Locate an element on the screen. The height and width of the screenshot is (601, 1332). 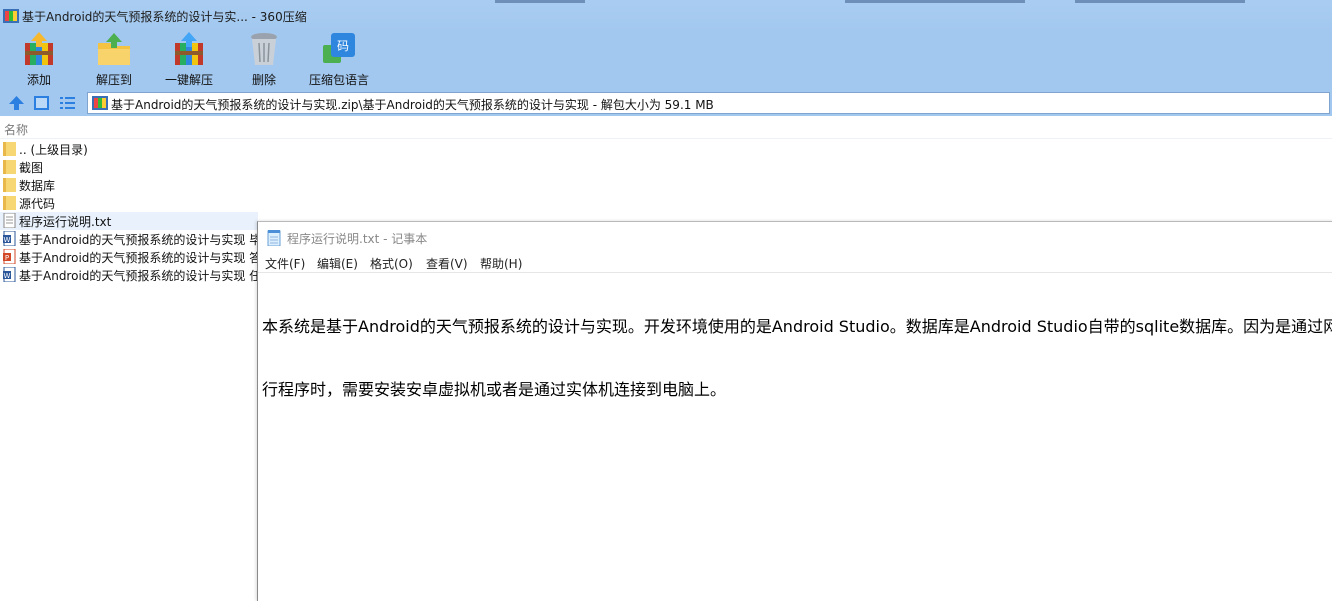
name-column-label: 名称 is located at coordinates (16, 130).